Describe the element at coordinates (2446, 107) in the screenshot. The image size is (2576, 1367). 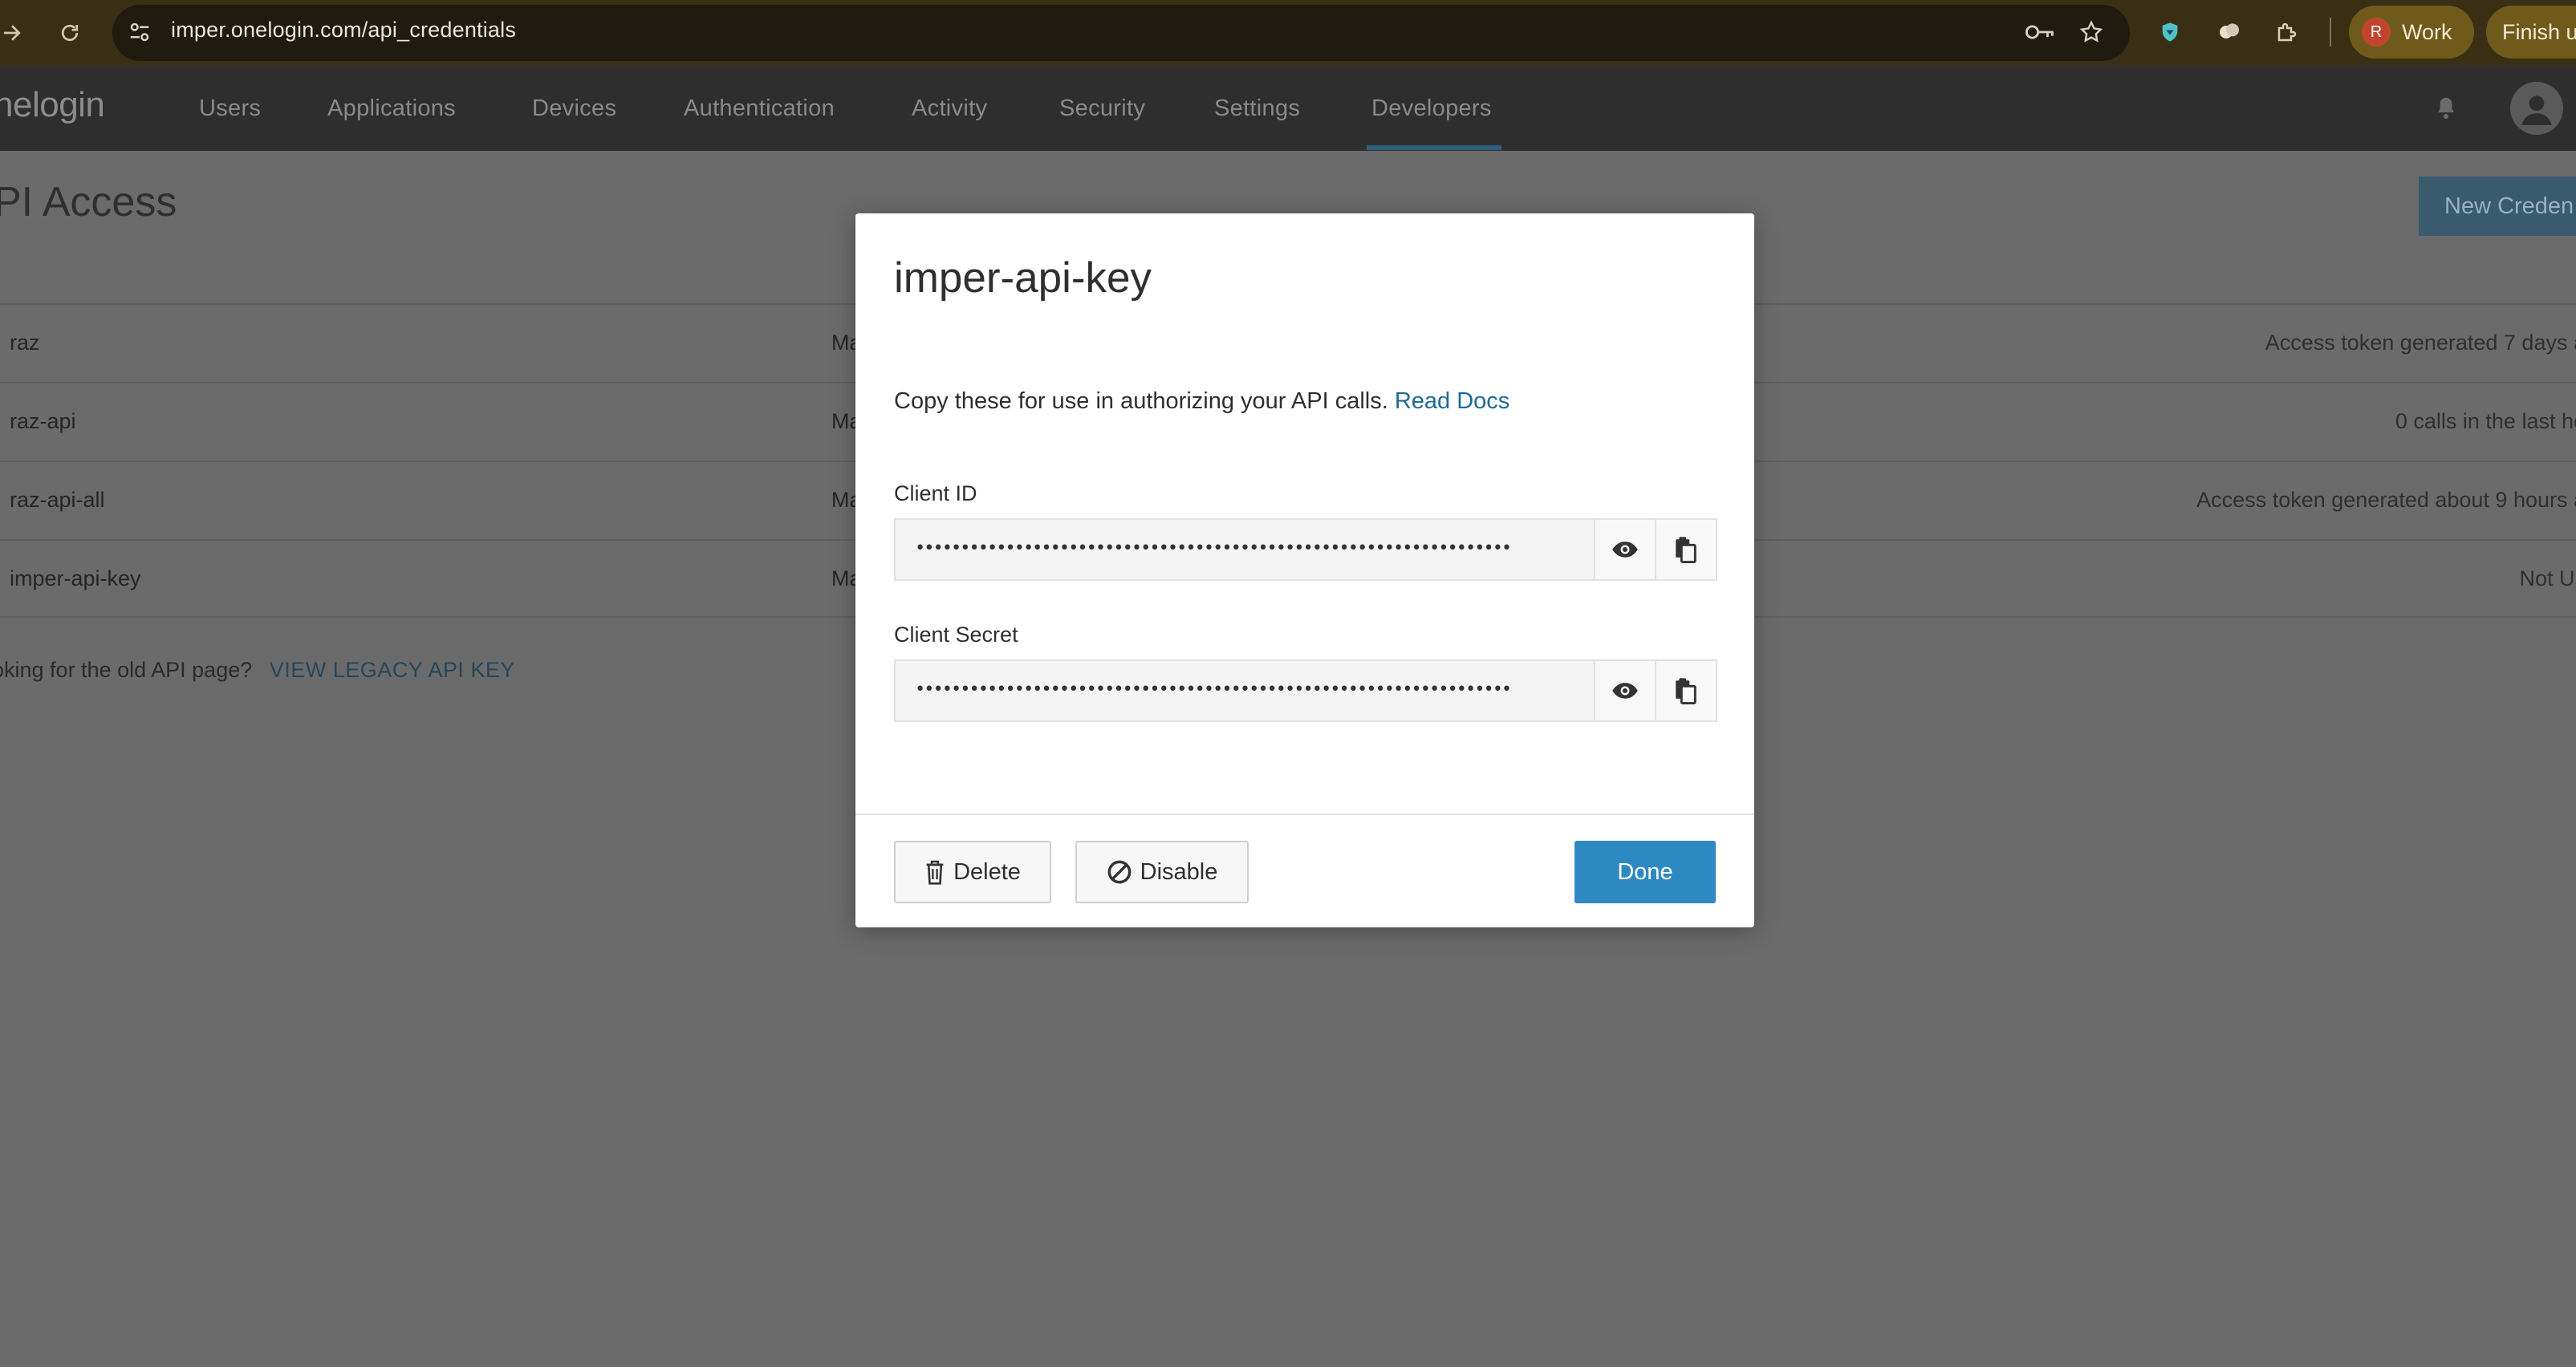
I see `notifications-bell-icon` at that location.